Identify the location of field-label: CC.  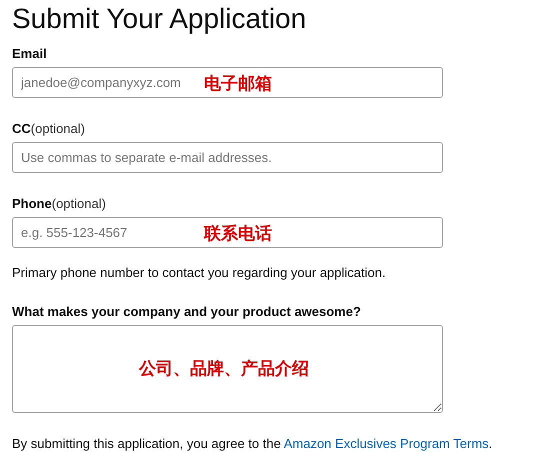
(21, 128).